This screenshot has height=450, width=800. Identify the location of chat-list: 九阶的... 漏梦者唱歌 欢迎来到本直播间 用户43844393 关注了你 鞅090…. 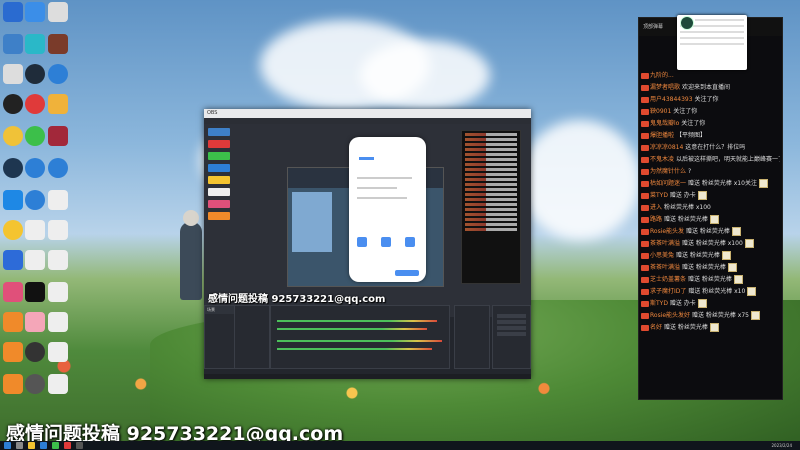
(710, 202).